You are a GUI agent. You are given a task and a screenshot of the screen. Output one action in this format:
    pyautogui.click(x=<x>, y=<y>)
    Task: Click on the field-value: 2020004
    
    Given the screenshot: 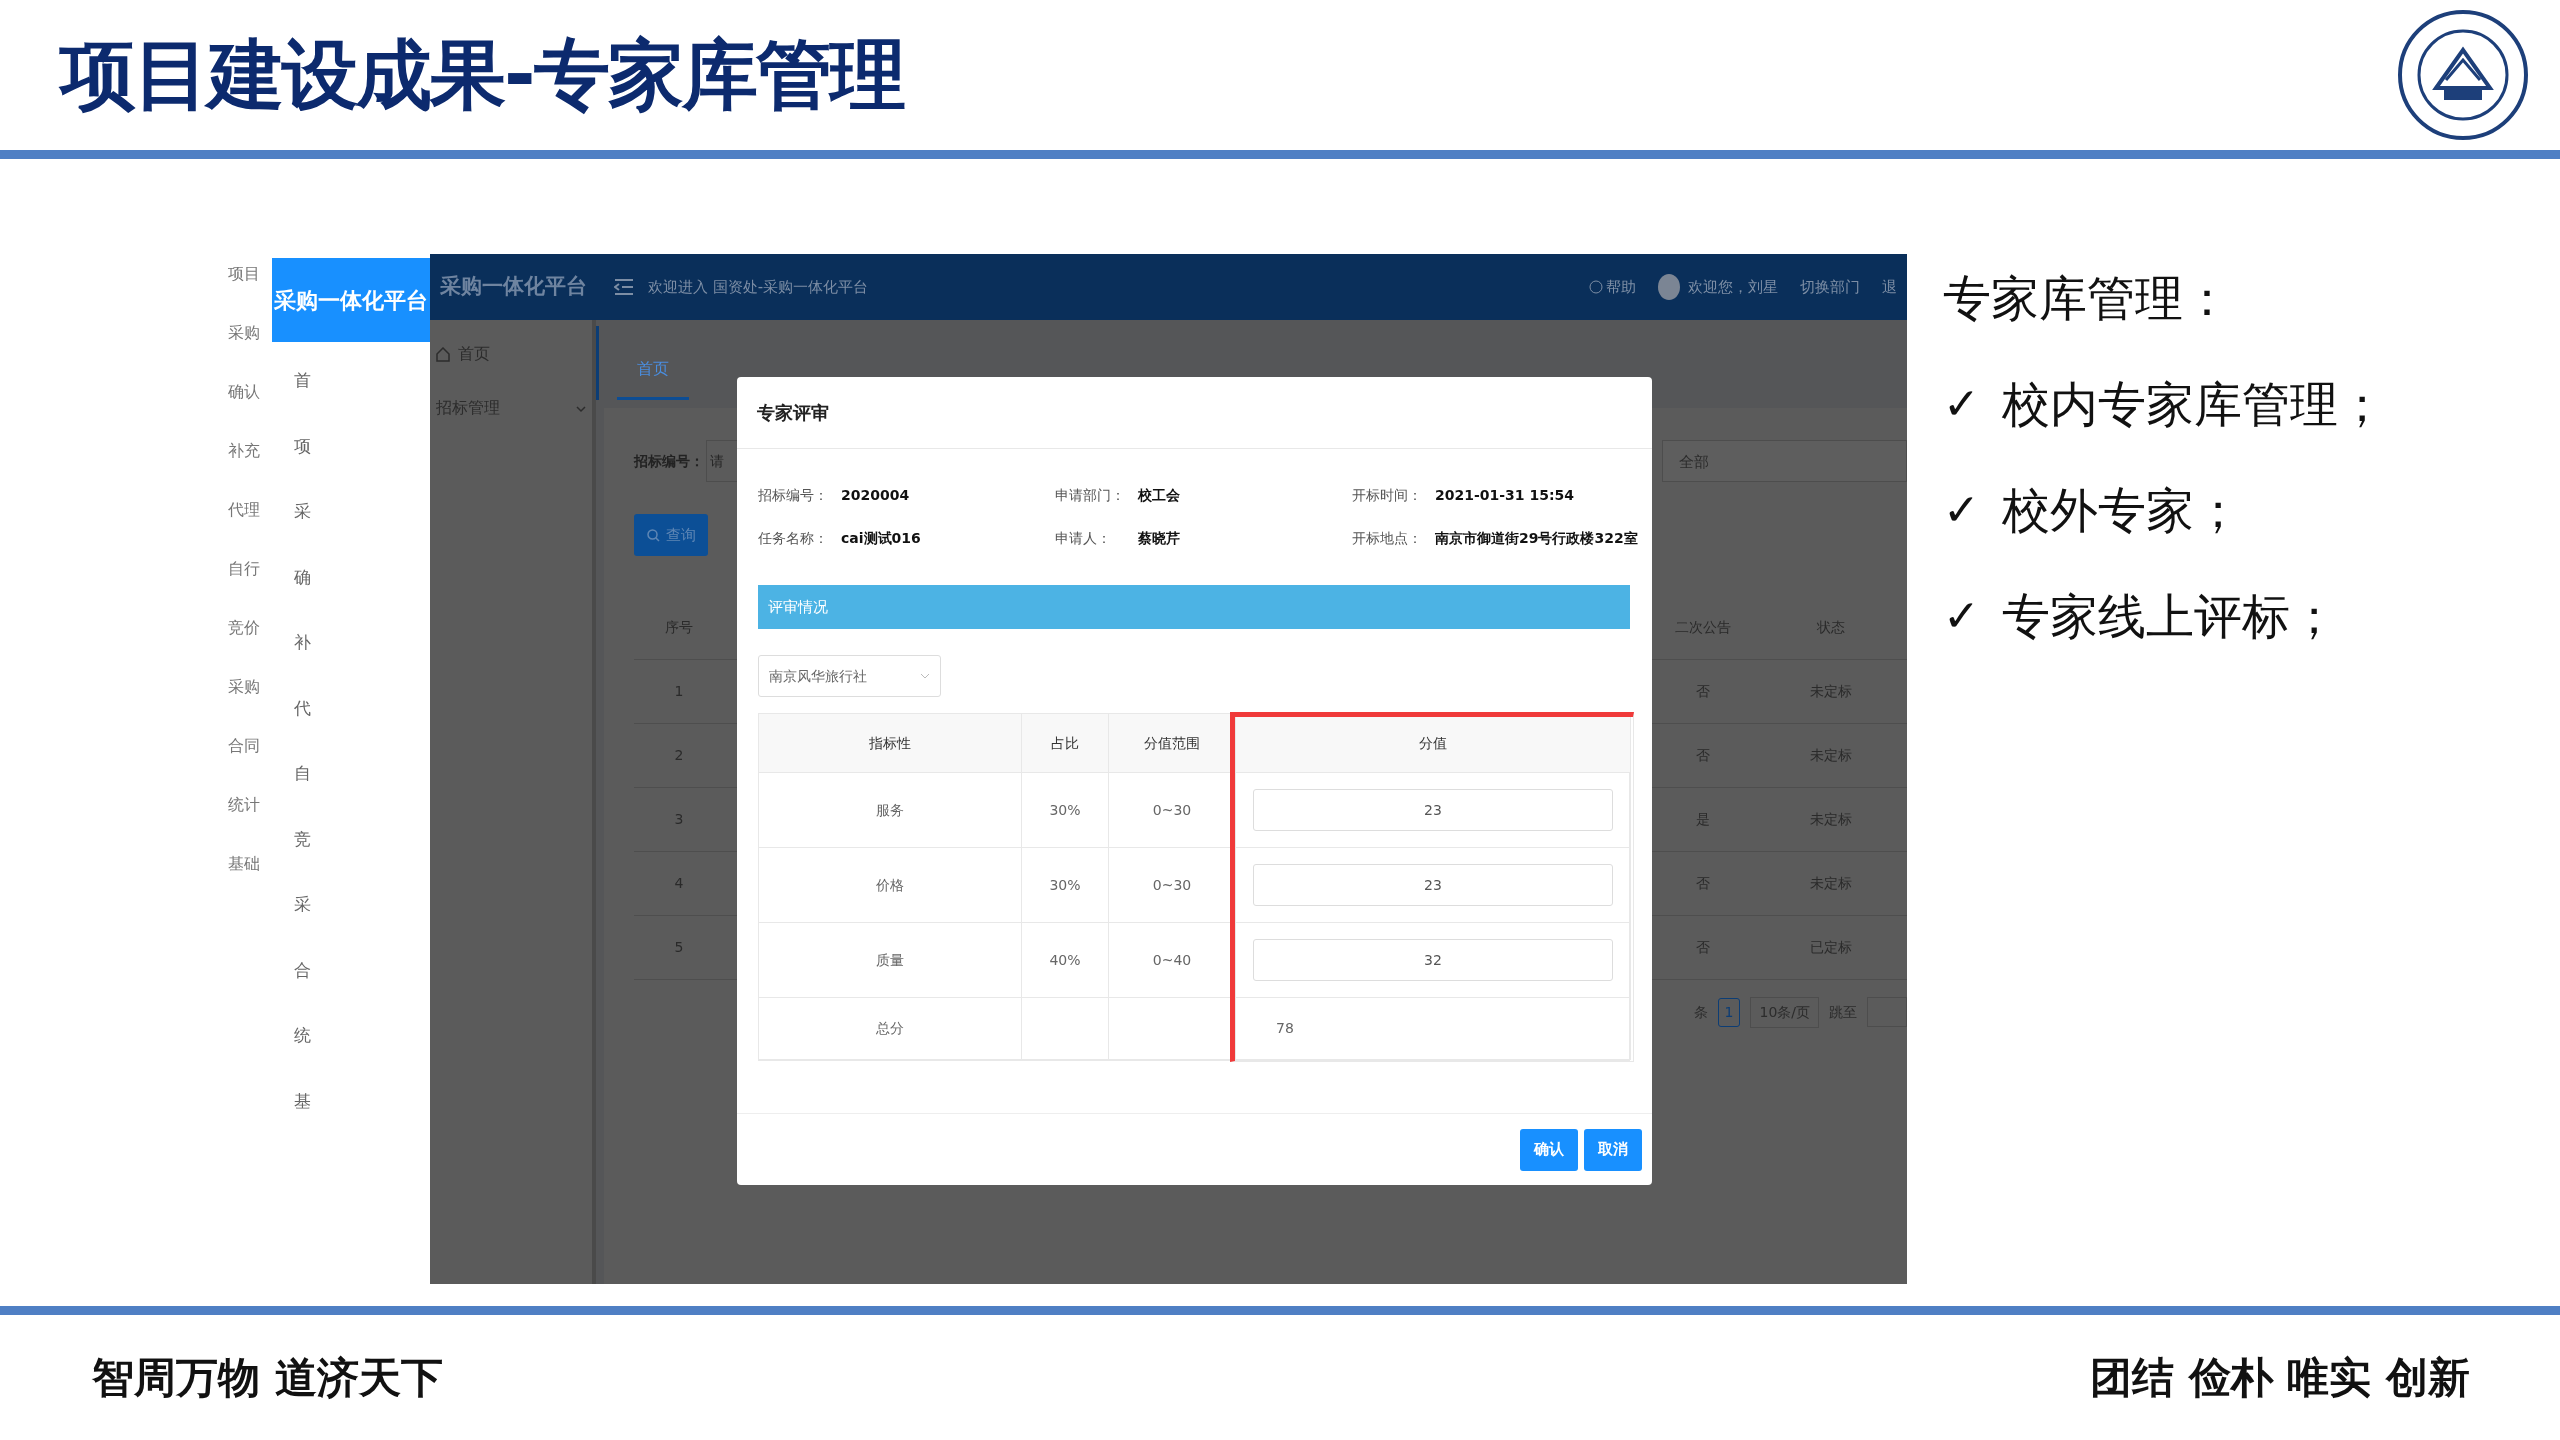 What is the action you would take?
    pyautogui.click(x=876, y=495)
    